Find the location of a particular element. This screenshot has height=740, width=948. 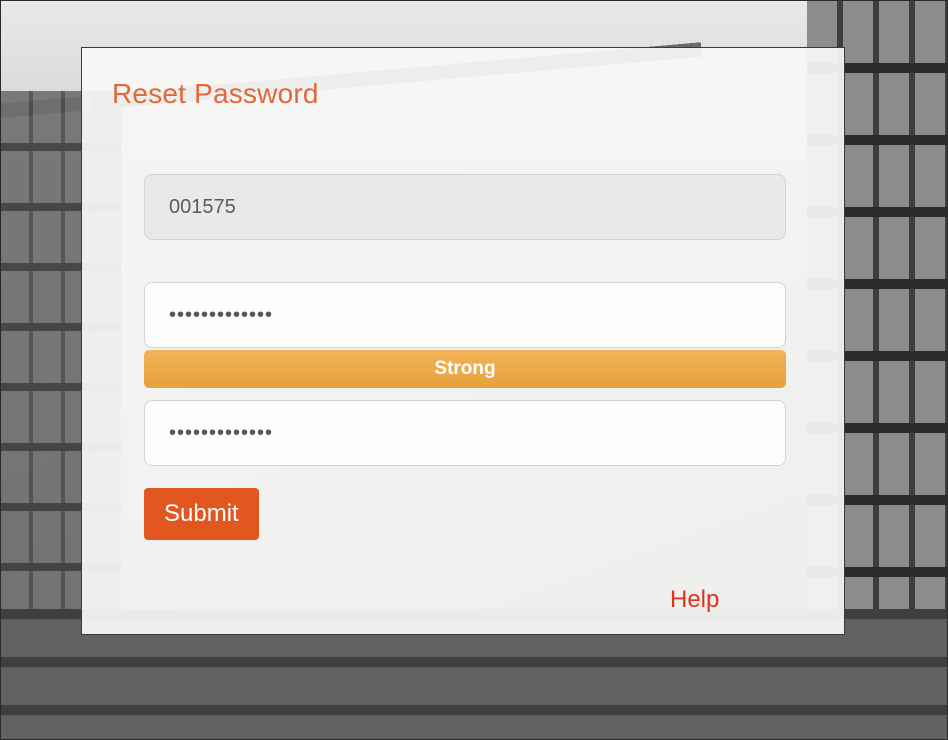

password-strength-label: Strong is located at coordinates (465, 368).